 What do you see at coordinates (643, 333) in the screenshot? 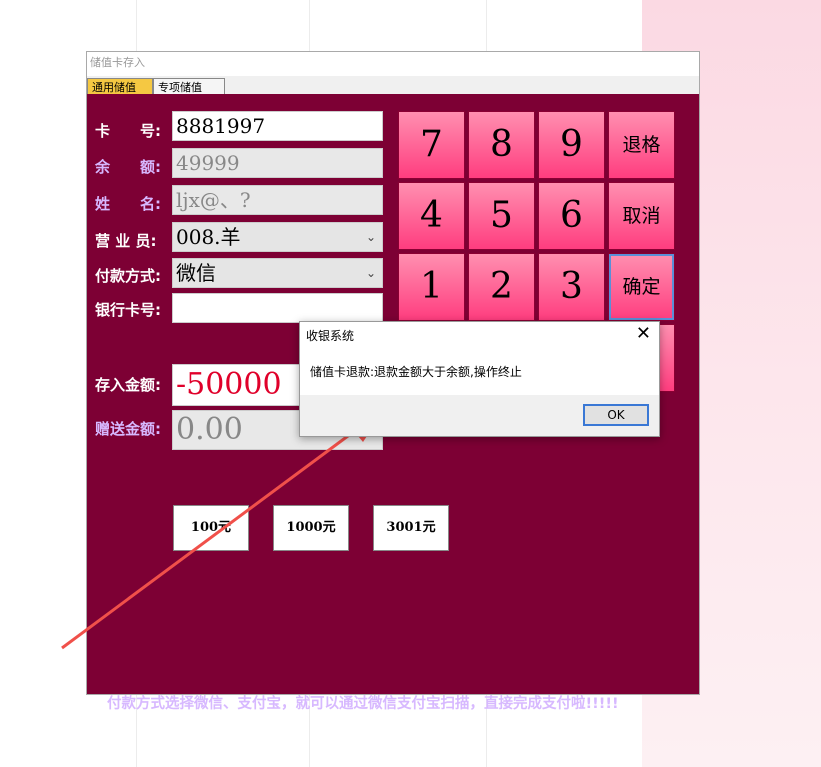
I see `close-icon: ✕` at bounding box center [643, 333].